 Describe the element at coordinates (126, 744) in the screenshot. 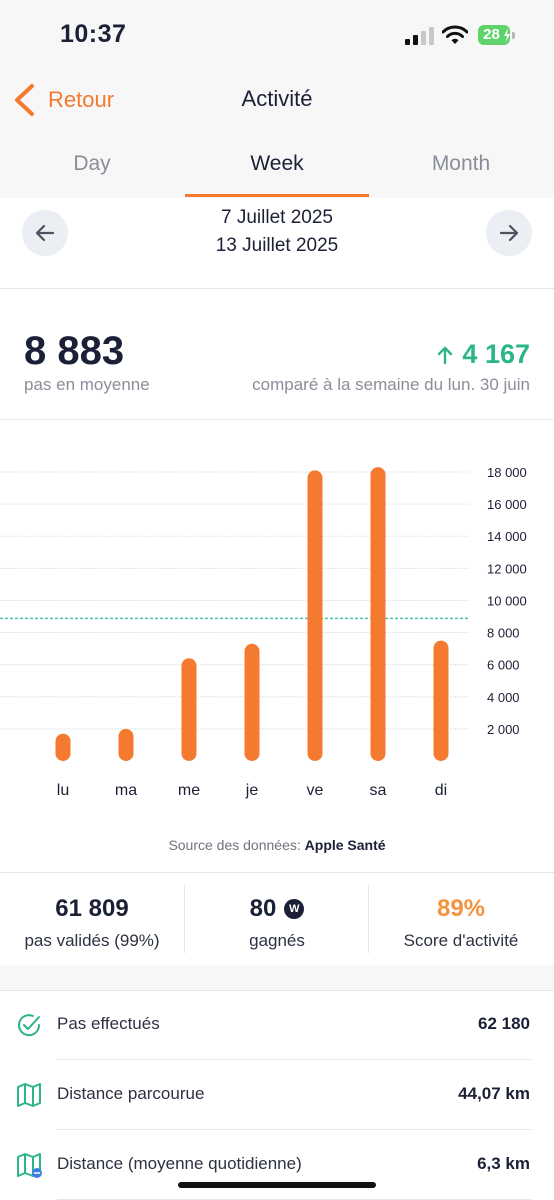

I see `bar-ma` at that location.